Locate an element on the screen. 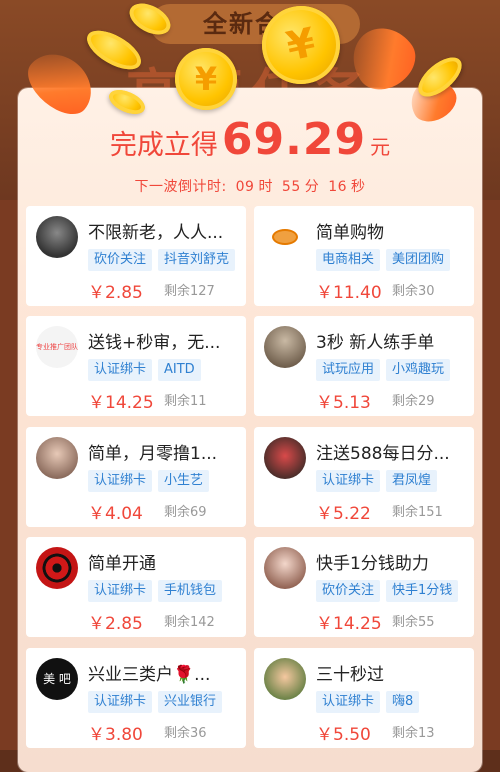 This screenshot has width=500, height=772. task-price: ￥4.04 is located at coordinates (115, 514).